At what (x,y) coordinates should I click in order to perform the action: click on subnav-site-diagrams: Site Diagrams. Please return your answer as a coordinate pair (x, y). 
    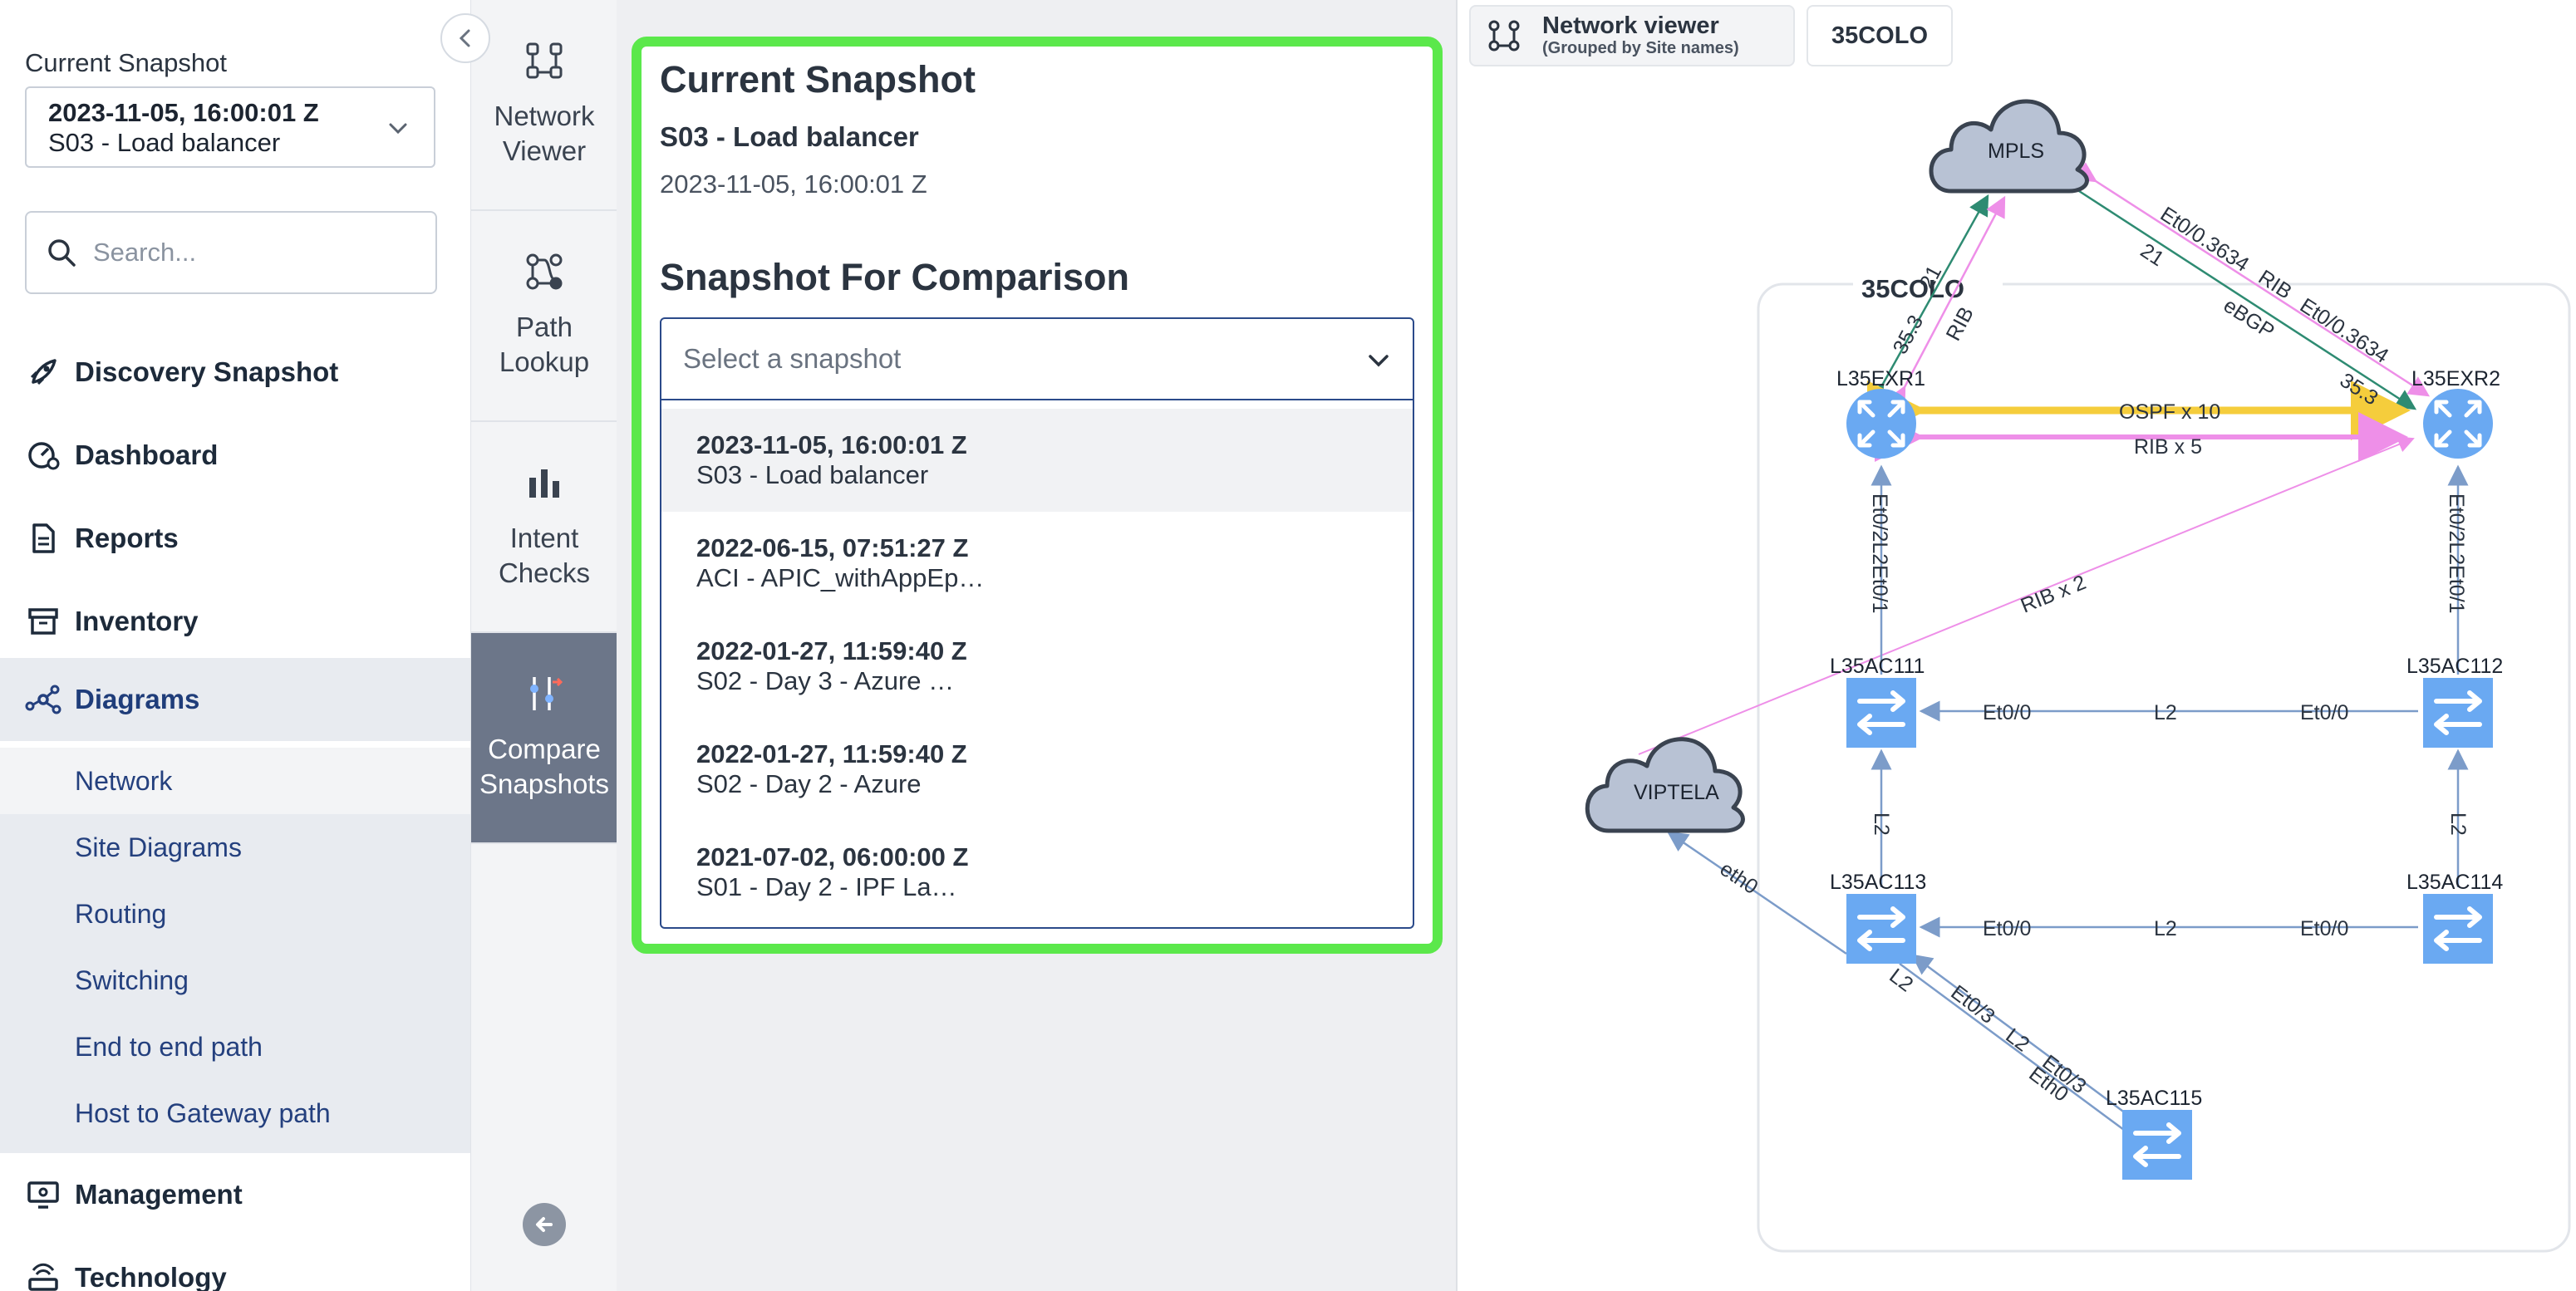
    Looking at the image, I should click on (235, 847).